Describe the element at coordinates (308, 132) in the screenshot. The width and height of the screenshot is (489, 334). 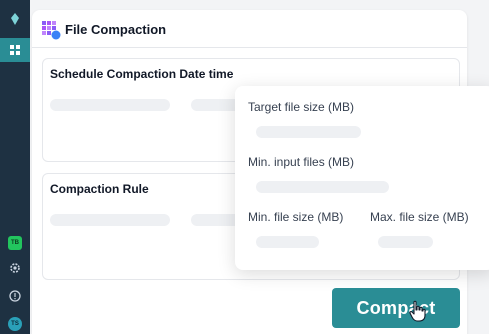
I see `target-file-size-input` at that location.